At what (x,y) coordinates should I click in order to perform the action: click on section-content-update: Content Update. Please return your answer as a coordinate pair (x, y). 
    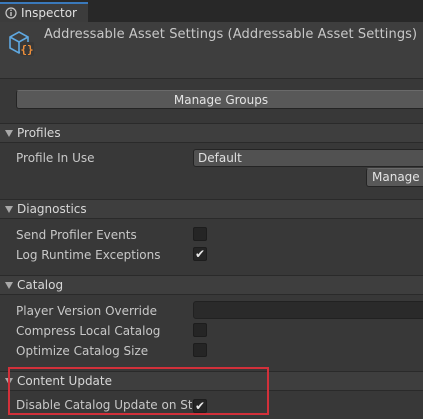
    Looking at the image, I should click on (211, 381).